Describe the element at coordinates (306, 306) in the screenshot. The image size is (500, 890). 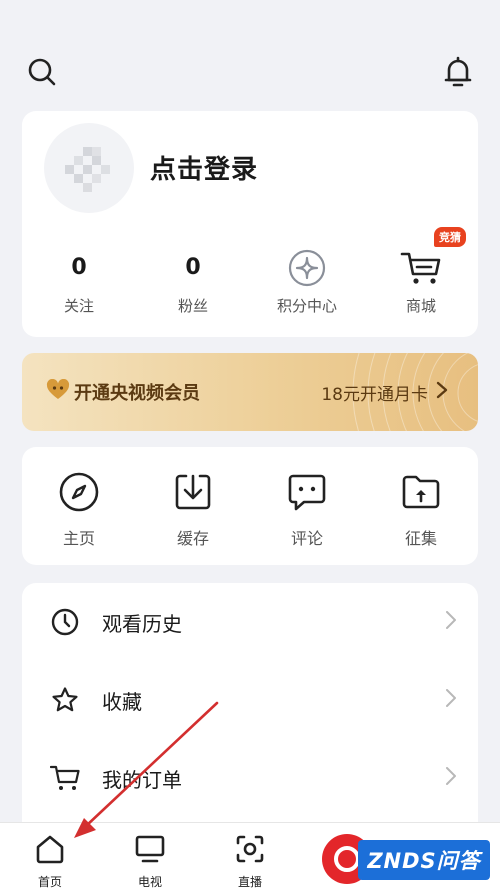
I see `points-label: 积分中心` at that location.